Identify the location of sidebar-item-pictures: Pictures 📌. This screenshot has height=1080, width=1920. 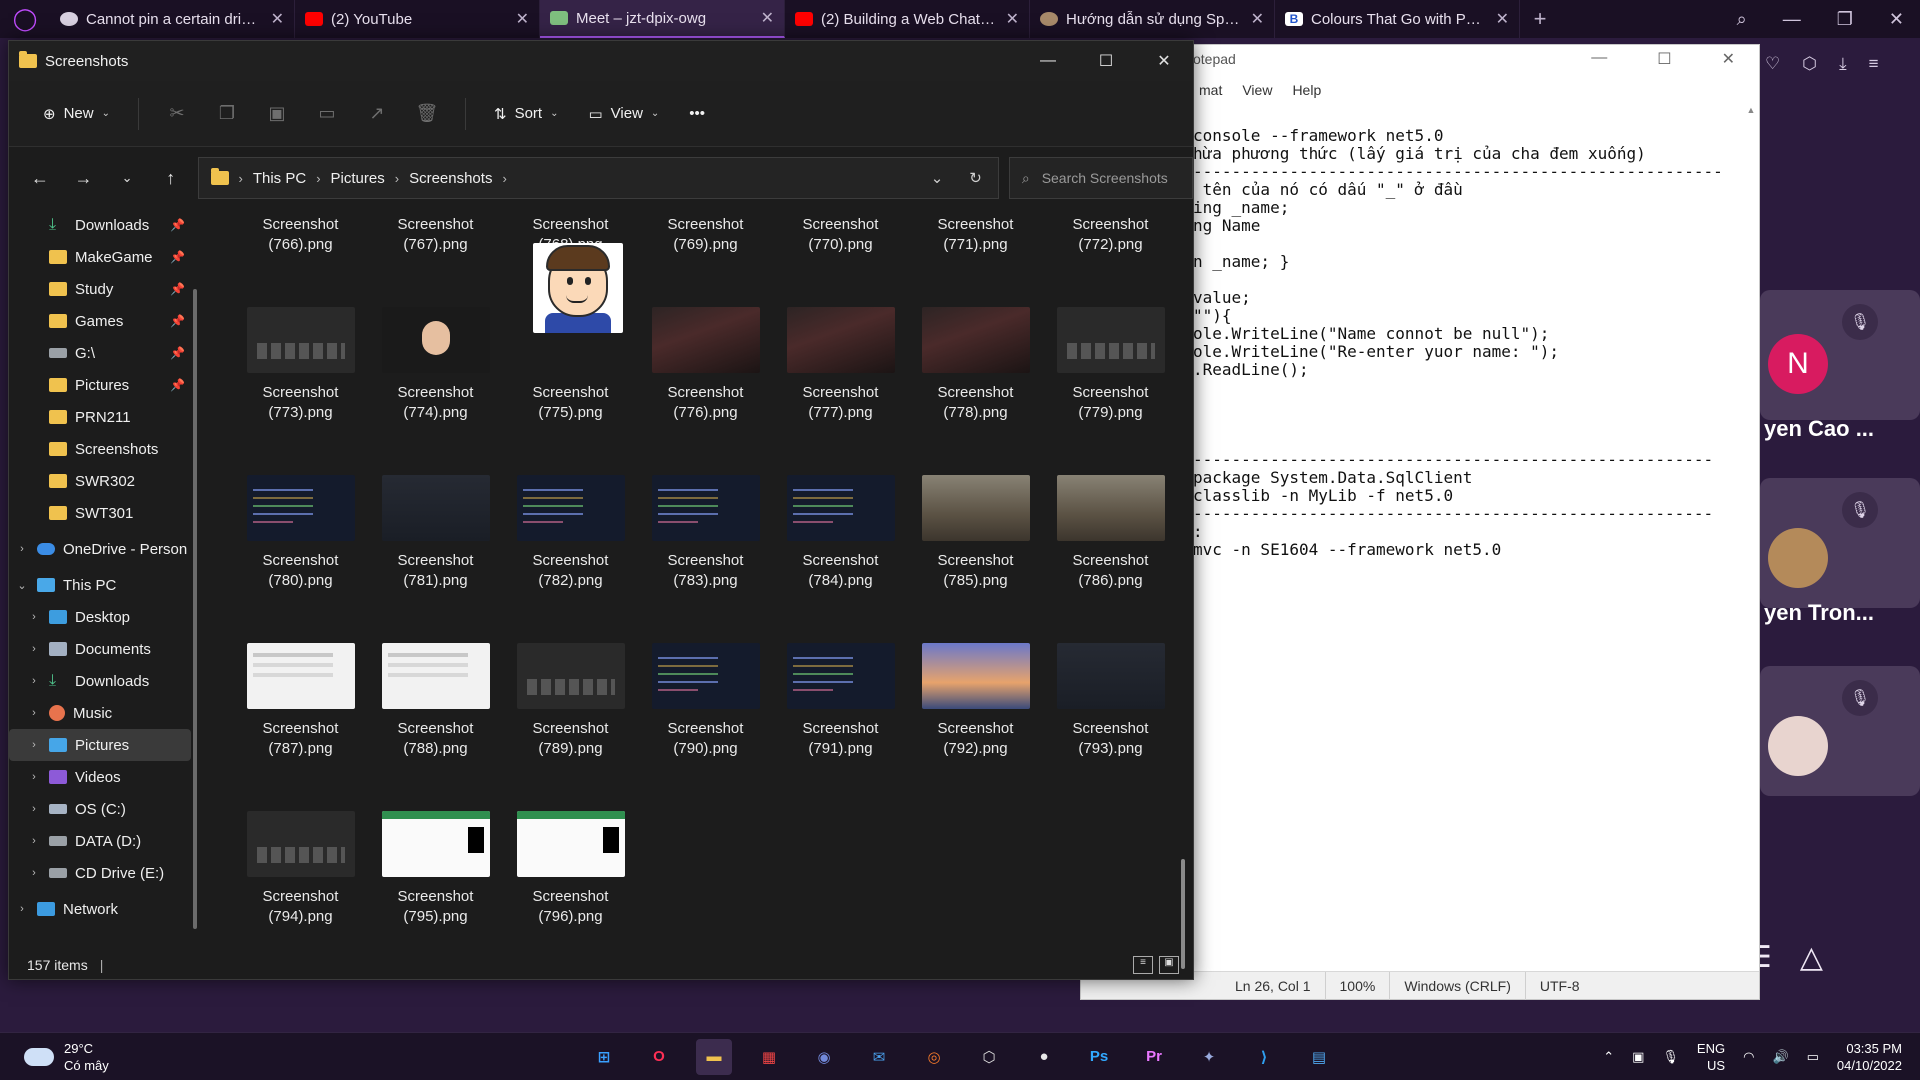
(100, 385).